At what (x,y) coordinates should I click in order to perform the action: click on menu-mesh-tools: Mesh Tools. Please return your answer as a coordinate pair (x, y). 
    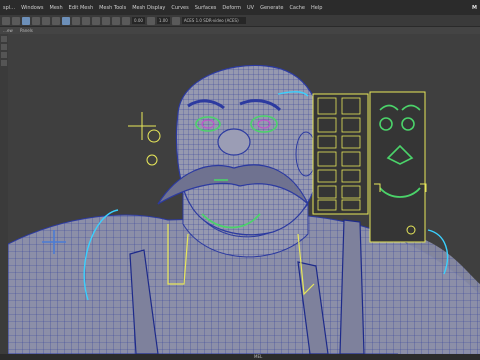
    Looking at the image, I should click on (112, 8).